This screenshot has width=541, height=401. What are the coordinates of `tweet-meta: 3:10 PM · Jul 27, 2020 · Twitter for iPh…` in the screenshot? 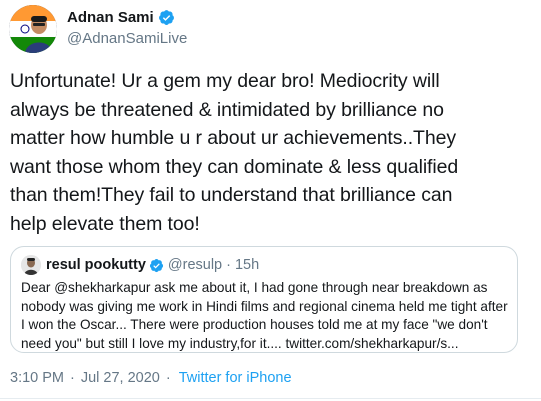 It's located at (151, 378).